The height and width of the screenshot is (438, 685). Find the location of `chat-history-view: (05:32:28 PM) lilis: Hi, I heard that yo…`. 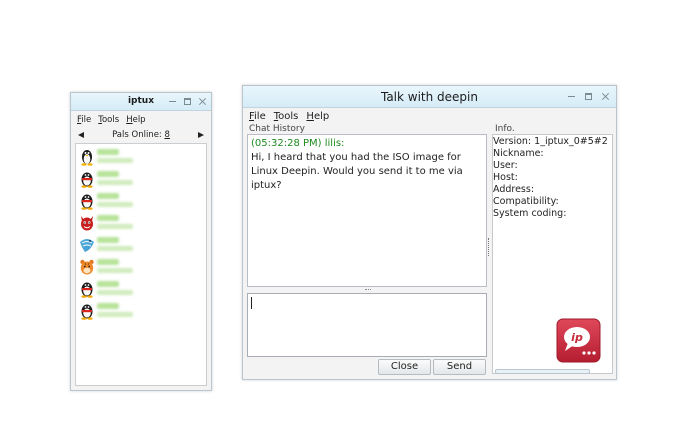

chat-history-view: (05:32:28 PM) lilis: Hi, I heard that yo… is located at coordinates (367, 210).